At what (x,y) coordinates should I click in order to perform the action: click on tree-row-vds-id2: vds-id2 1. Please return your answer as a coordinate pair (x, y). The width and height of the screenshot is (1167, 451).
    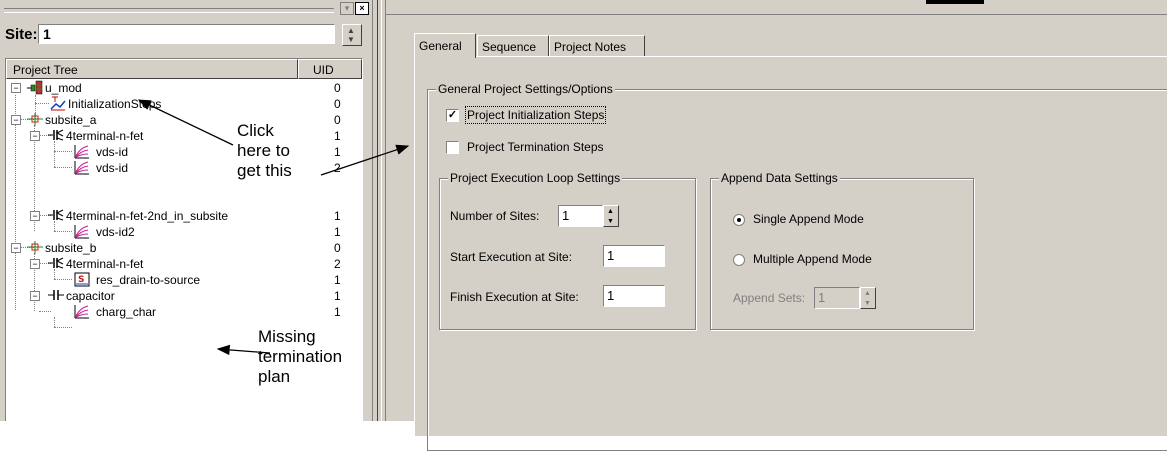
    Looking at the image, I should click on (184, 232).